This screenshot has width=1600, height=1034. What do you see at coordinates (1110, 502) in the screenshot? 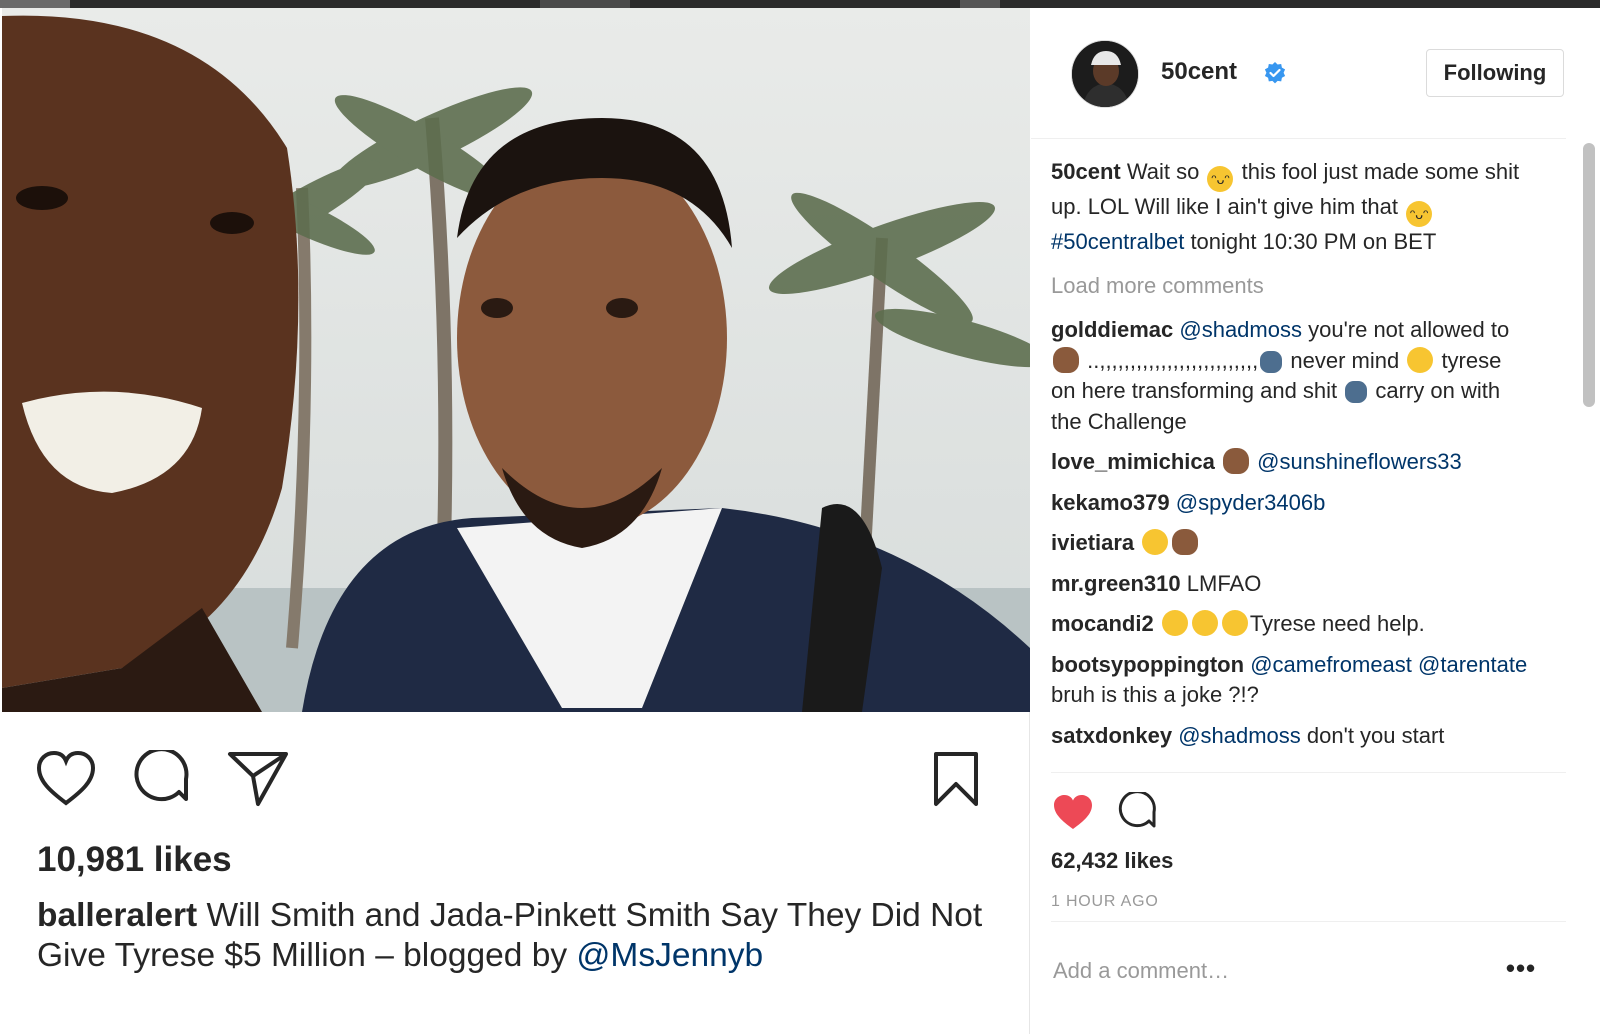
I see `comment-username: kekamo379` at bounding box center [1110, 502].